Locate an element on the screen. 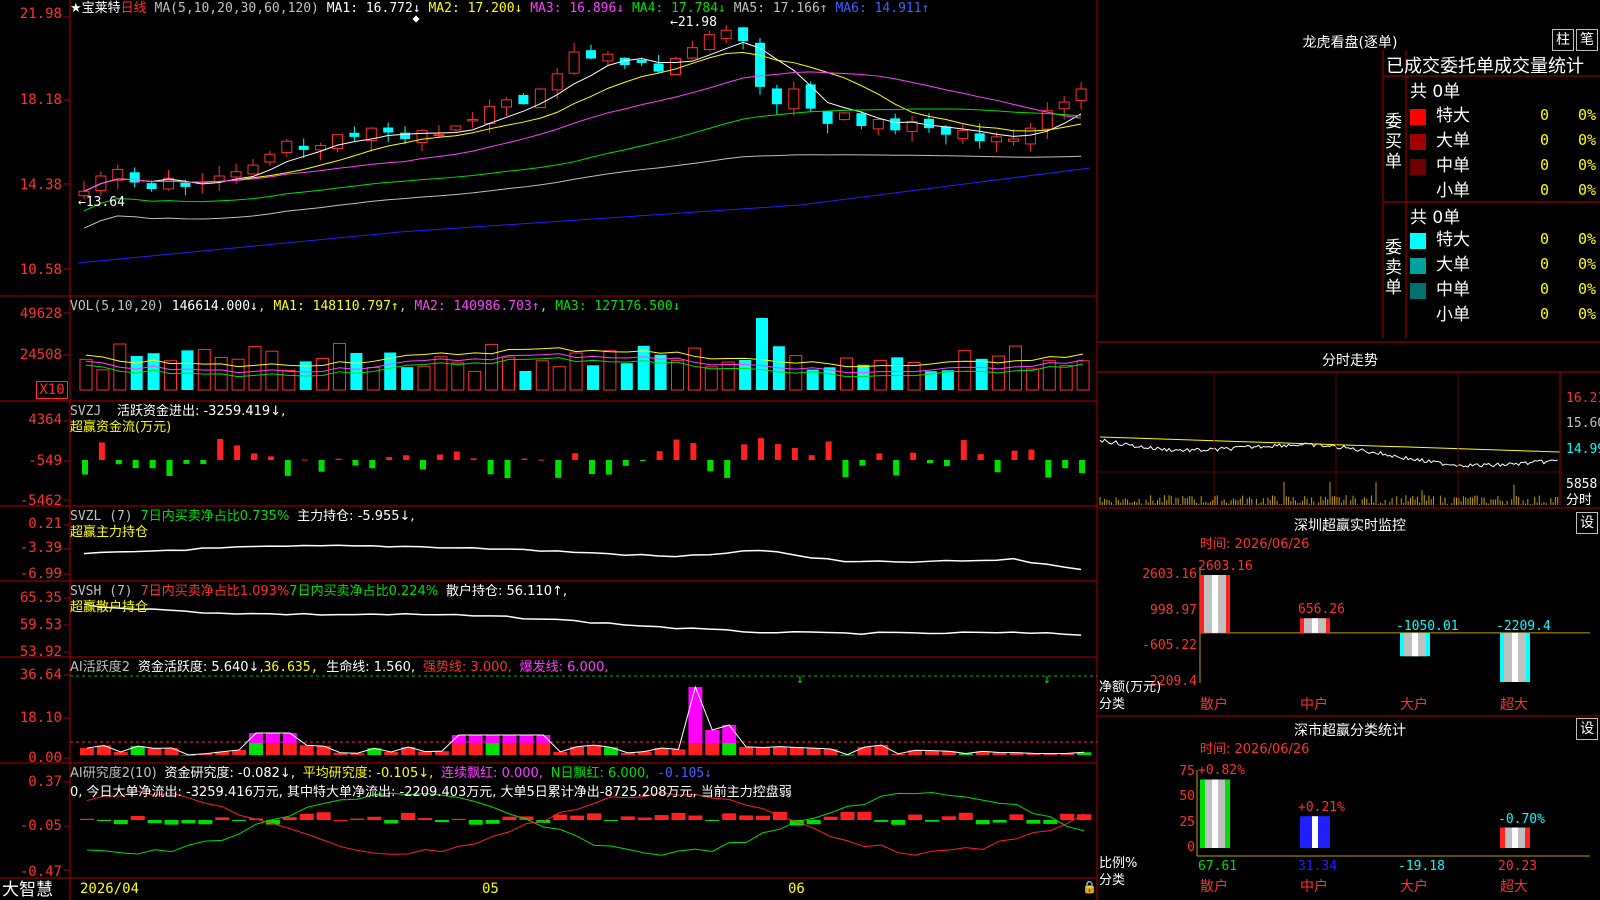  sell-side-label: 委卖单 is located at coordinates (1393, 268).